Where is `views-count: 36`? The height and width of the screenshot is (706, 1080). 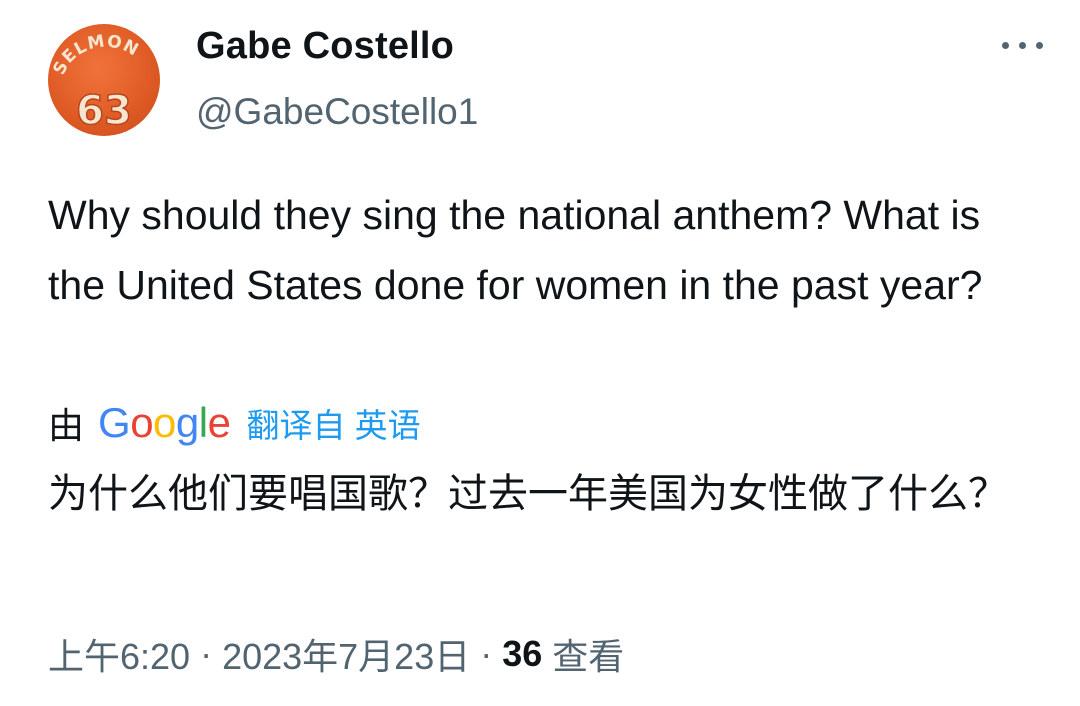
views-count: 36 is located at coordinates (522, 654).